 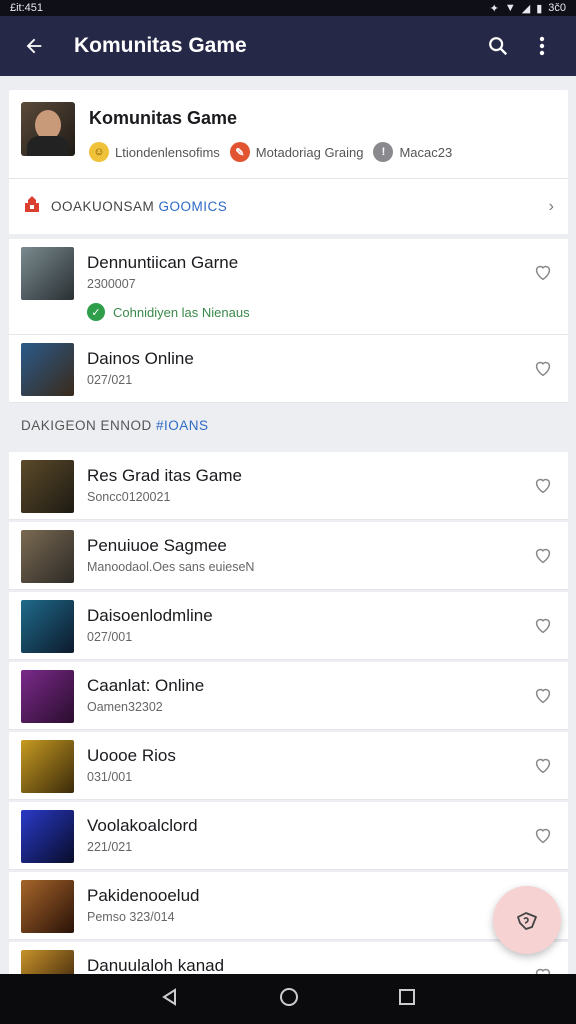 What do you see at coordinates (146, 685) in the screenshot?
I see `game-title: Caanlat: Online` at bounding box center [146, 685].